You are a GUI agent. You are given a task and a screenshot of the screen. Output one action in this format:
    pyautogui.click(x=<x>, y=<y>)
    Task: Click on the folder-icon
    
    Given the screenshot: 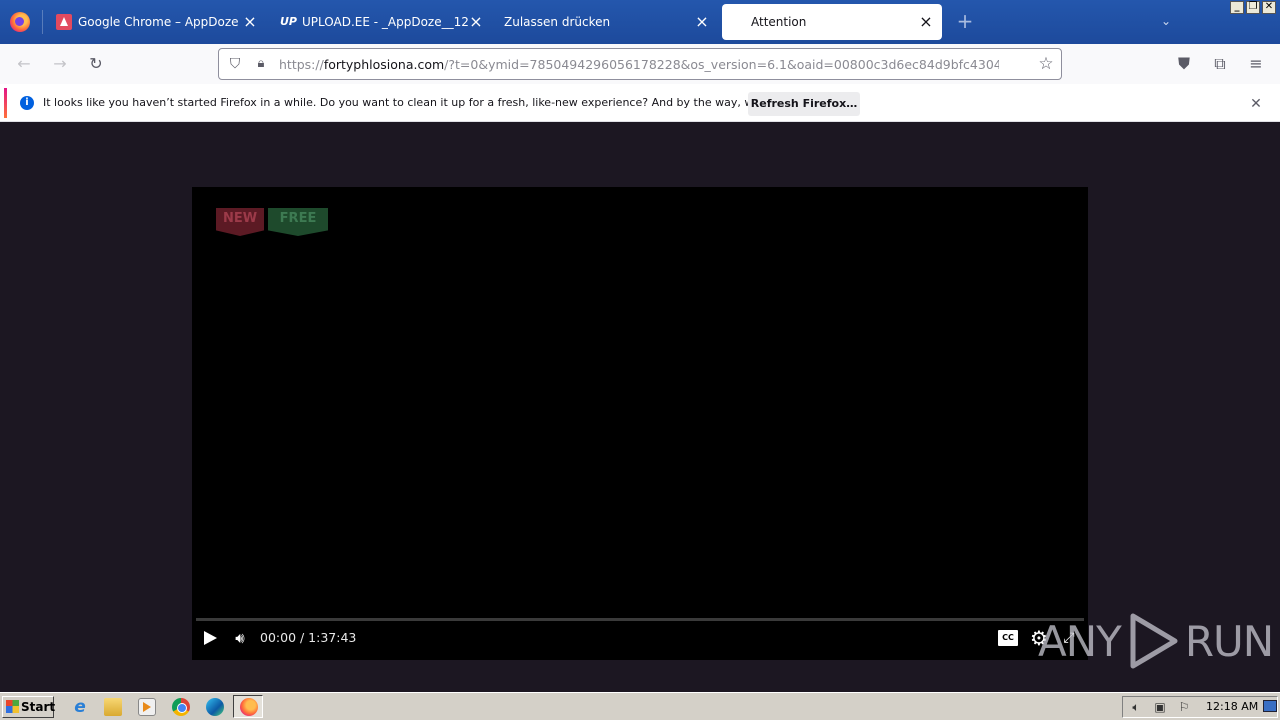 What is the action you would take?
    pyautogui.click(x=113, y=707)
    